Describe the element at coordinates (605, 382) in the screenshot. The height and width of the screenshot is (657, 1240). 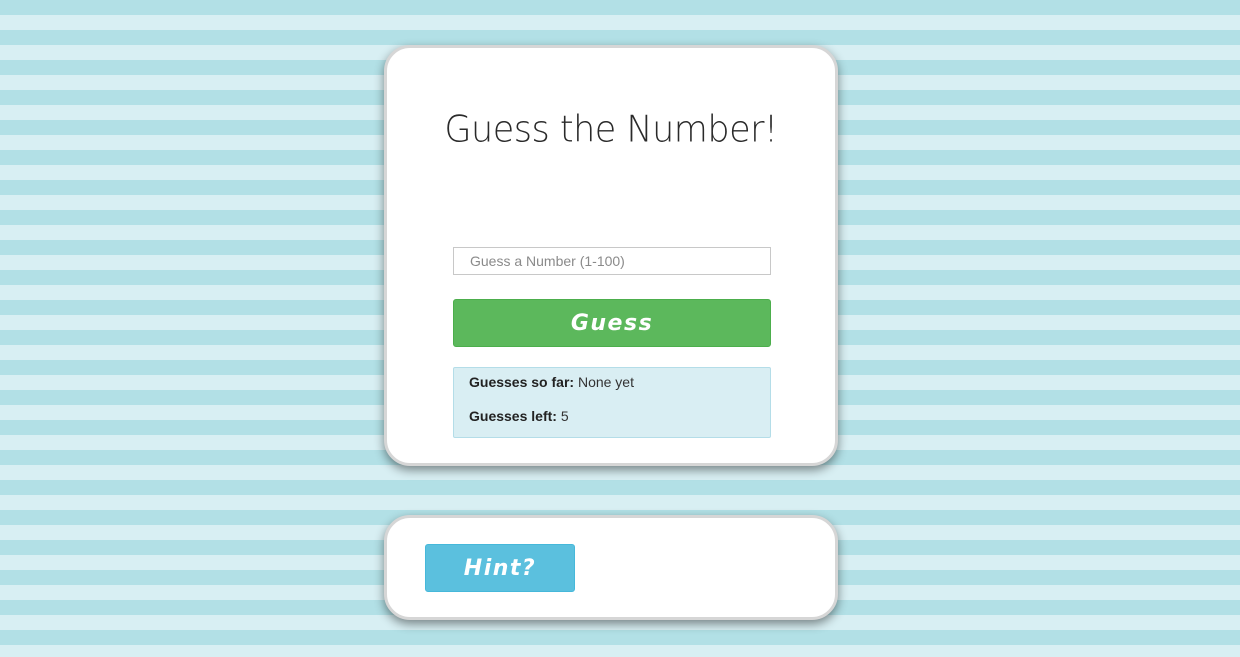
I see `guesses-so-far-value: None yet` at that location.